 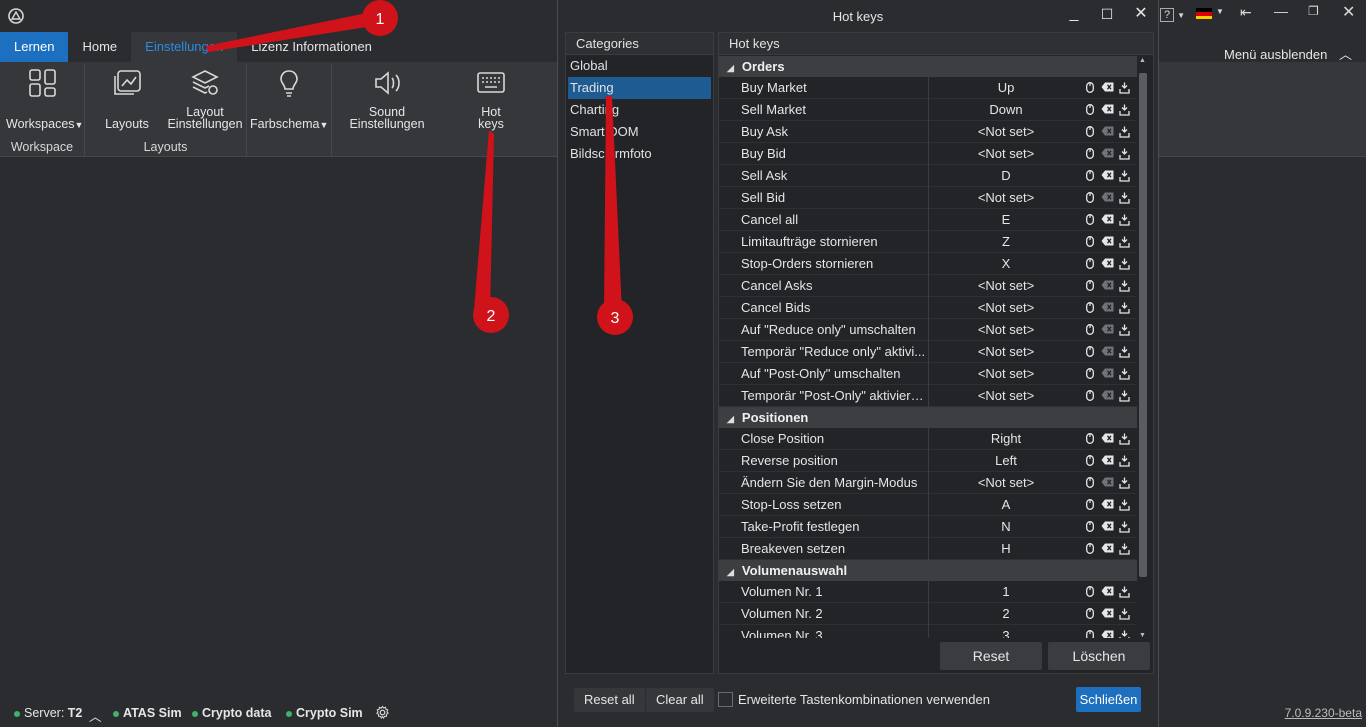 I want to click on hotkey-row: Volumen Nr. 1 1, so click(x=928, y=592).